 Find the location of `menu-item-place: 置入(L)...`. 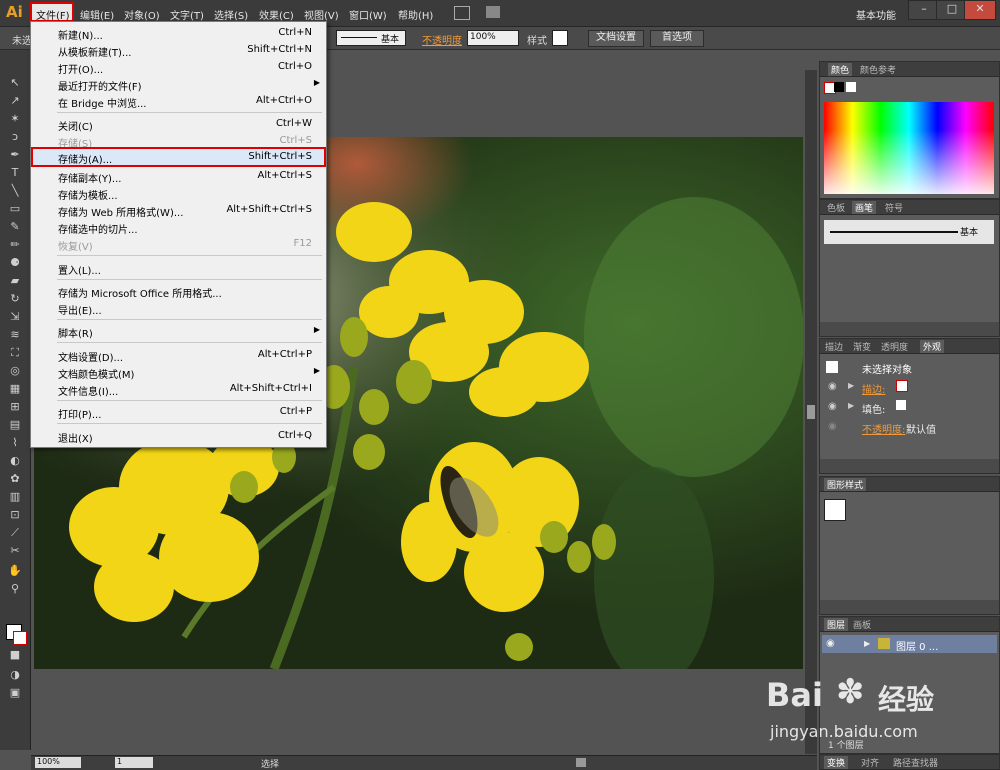

menu-item-place: 置入(L)... is located at coordinates (178, 268).